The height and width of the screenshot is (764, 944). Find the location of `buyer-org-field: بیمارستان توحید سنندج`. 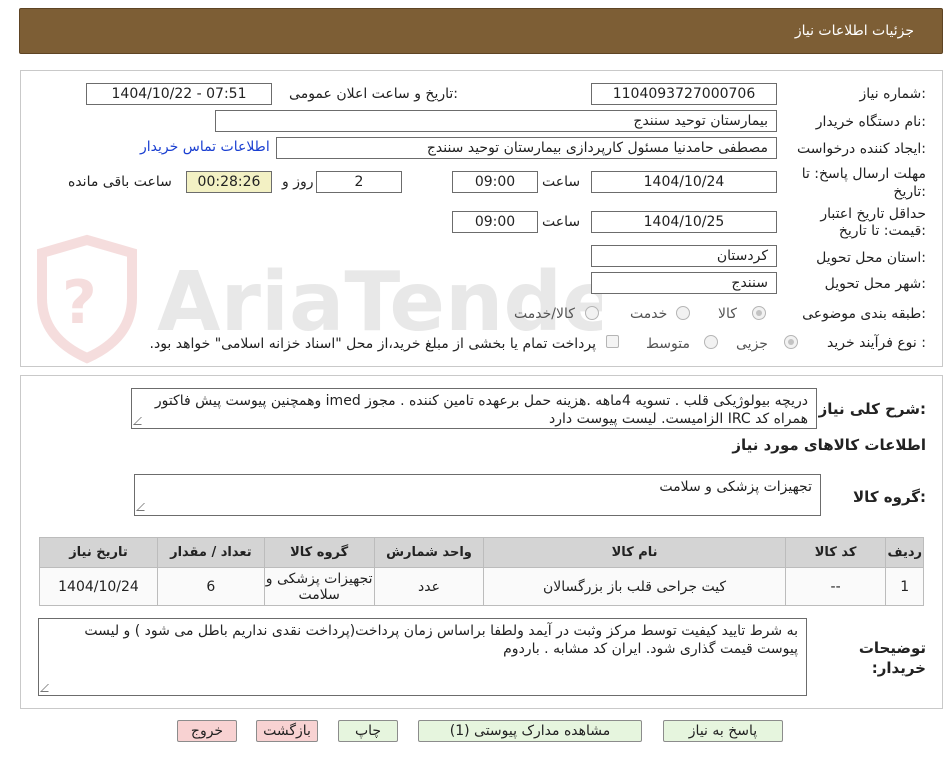

buyer-org-field: بیمارستان توحید سنندج is located at coordinates (496, 121).